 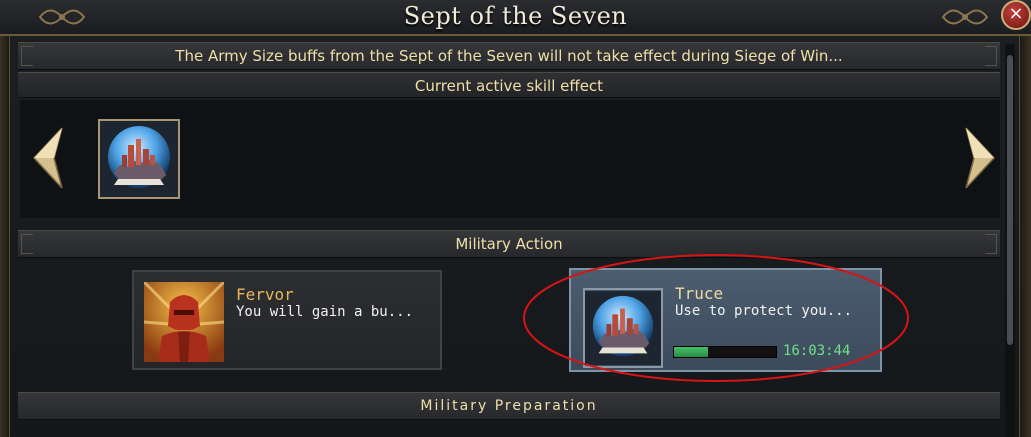 I want to click on frame-border-left, so click(x=5, y=236).